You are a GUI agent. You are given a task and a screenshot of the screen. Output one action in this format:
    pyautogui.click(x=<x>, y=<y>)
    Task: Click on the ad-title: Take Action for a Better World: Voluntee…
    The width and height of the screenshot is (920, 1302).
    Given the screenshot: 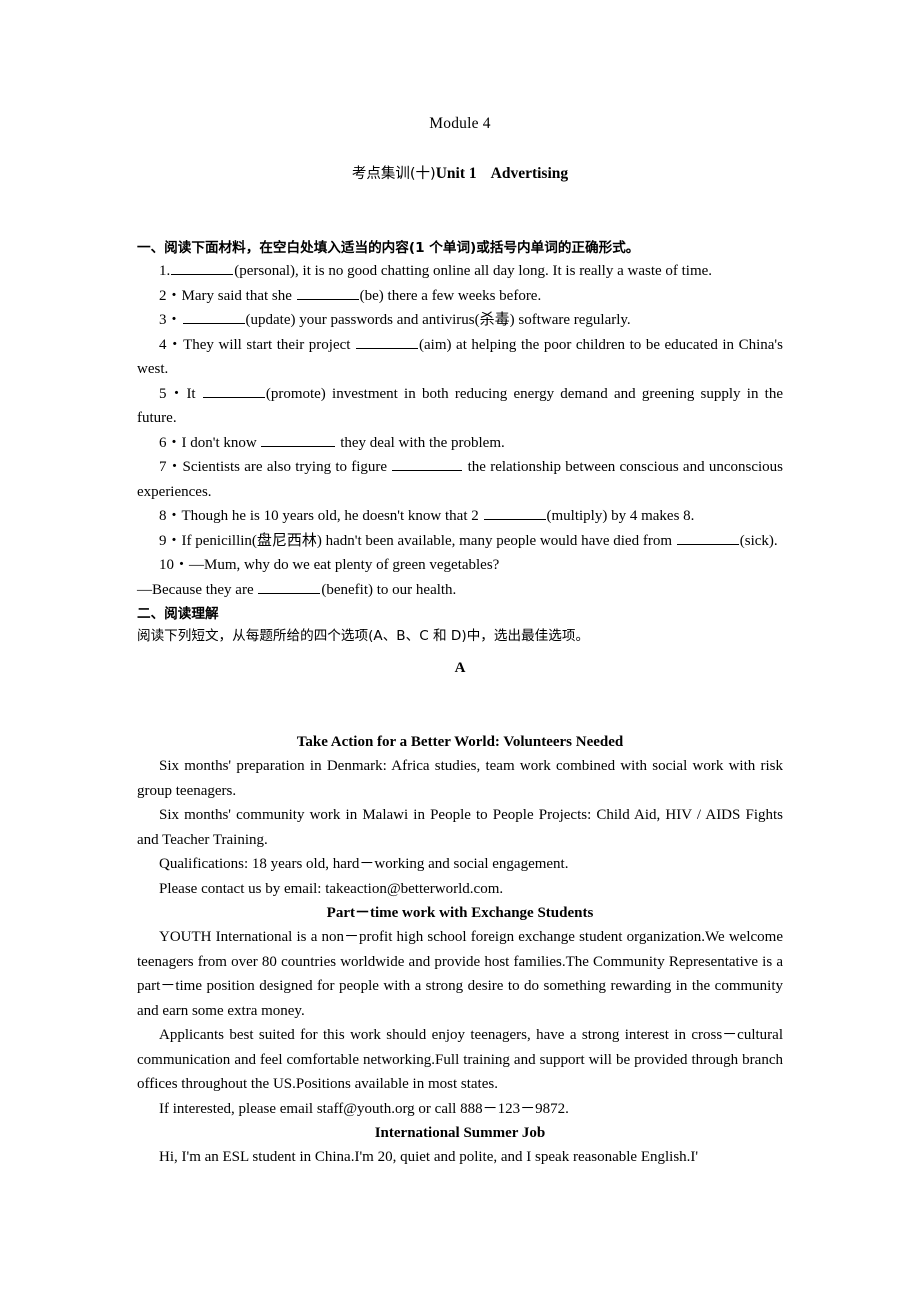 What is the action you would take?
    pyautogui.click(x=460, y=742)
    